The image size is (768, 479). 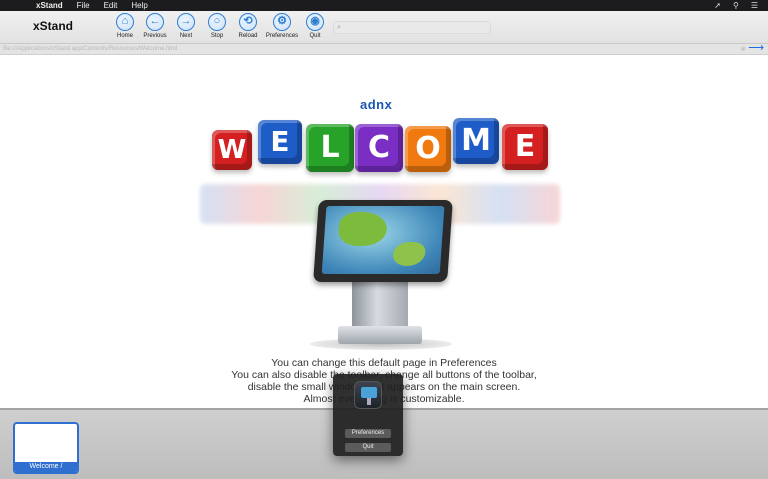 I want to click on menu-help: Help, so click(x=139, y=5).